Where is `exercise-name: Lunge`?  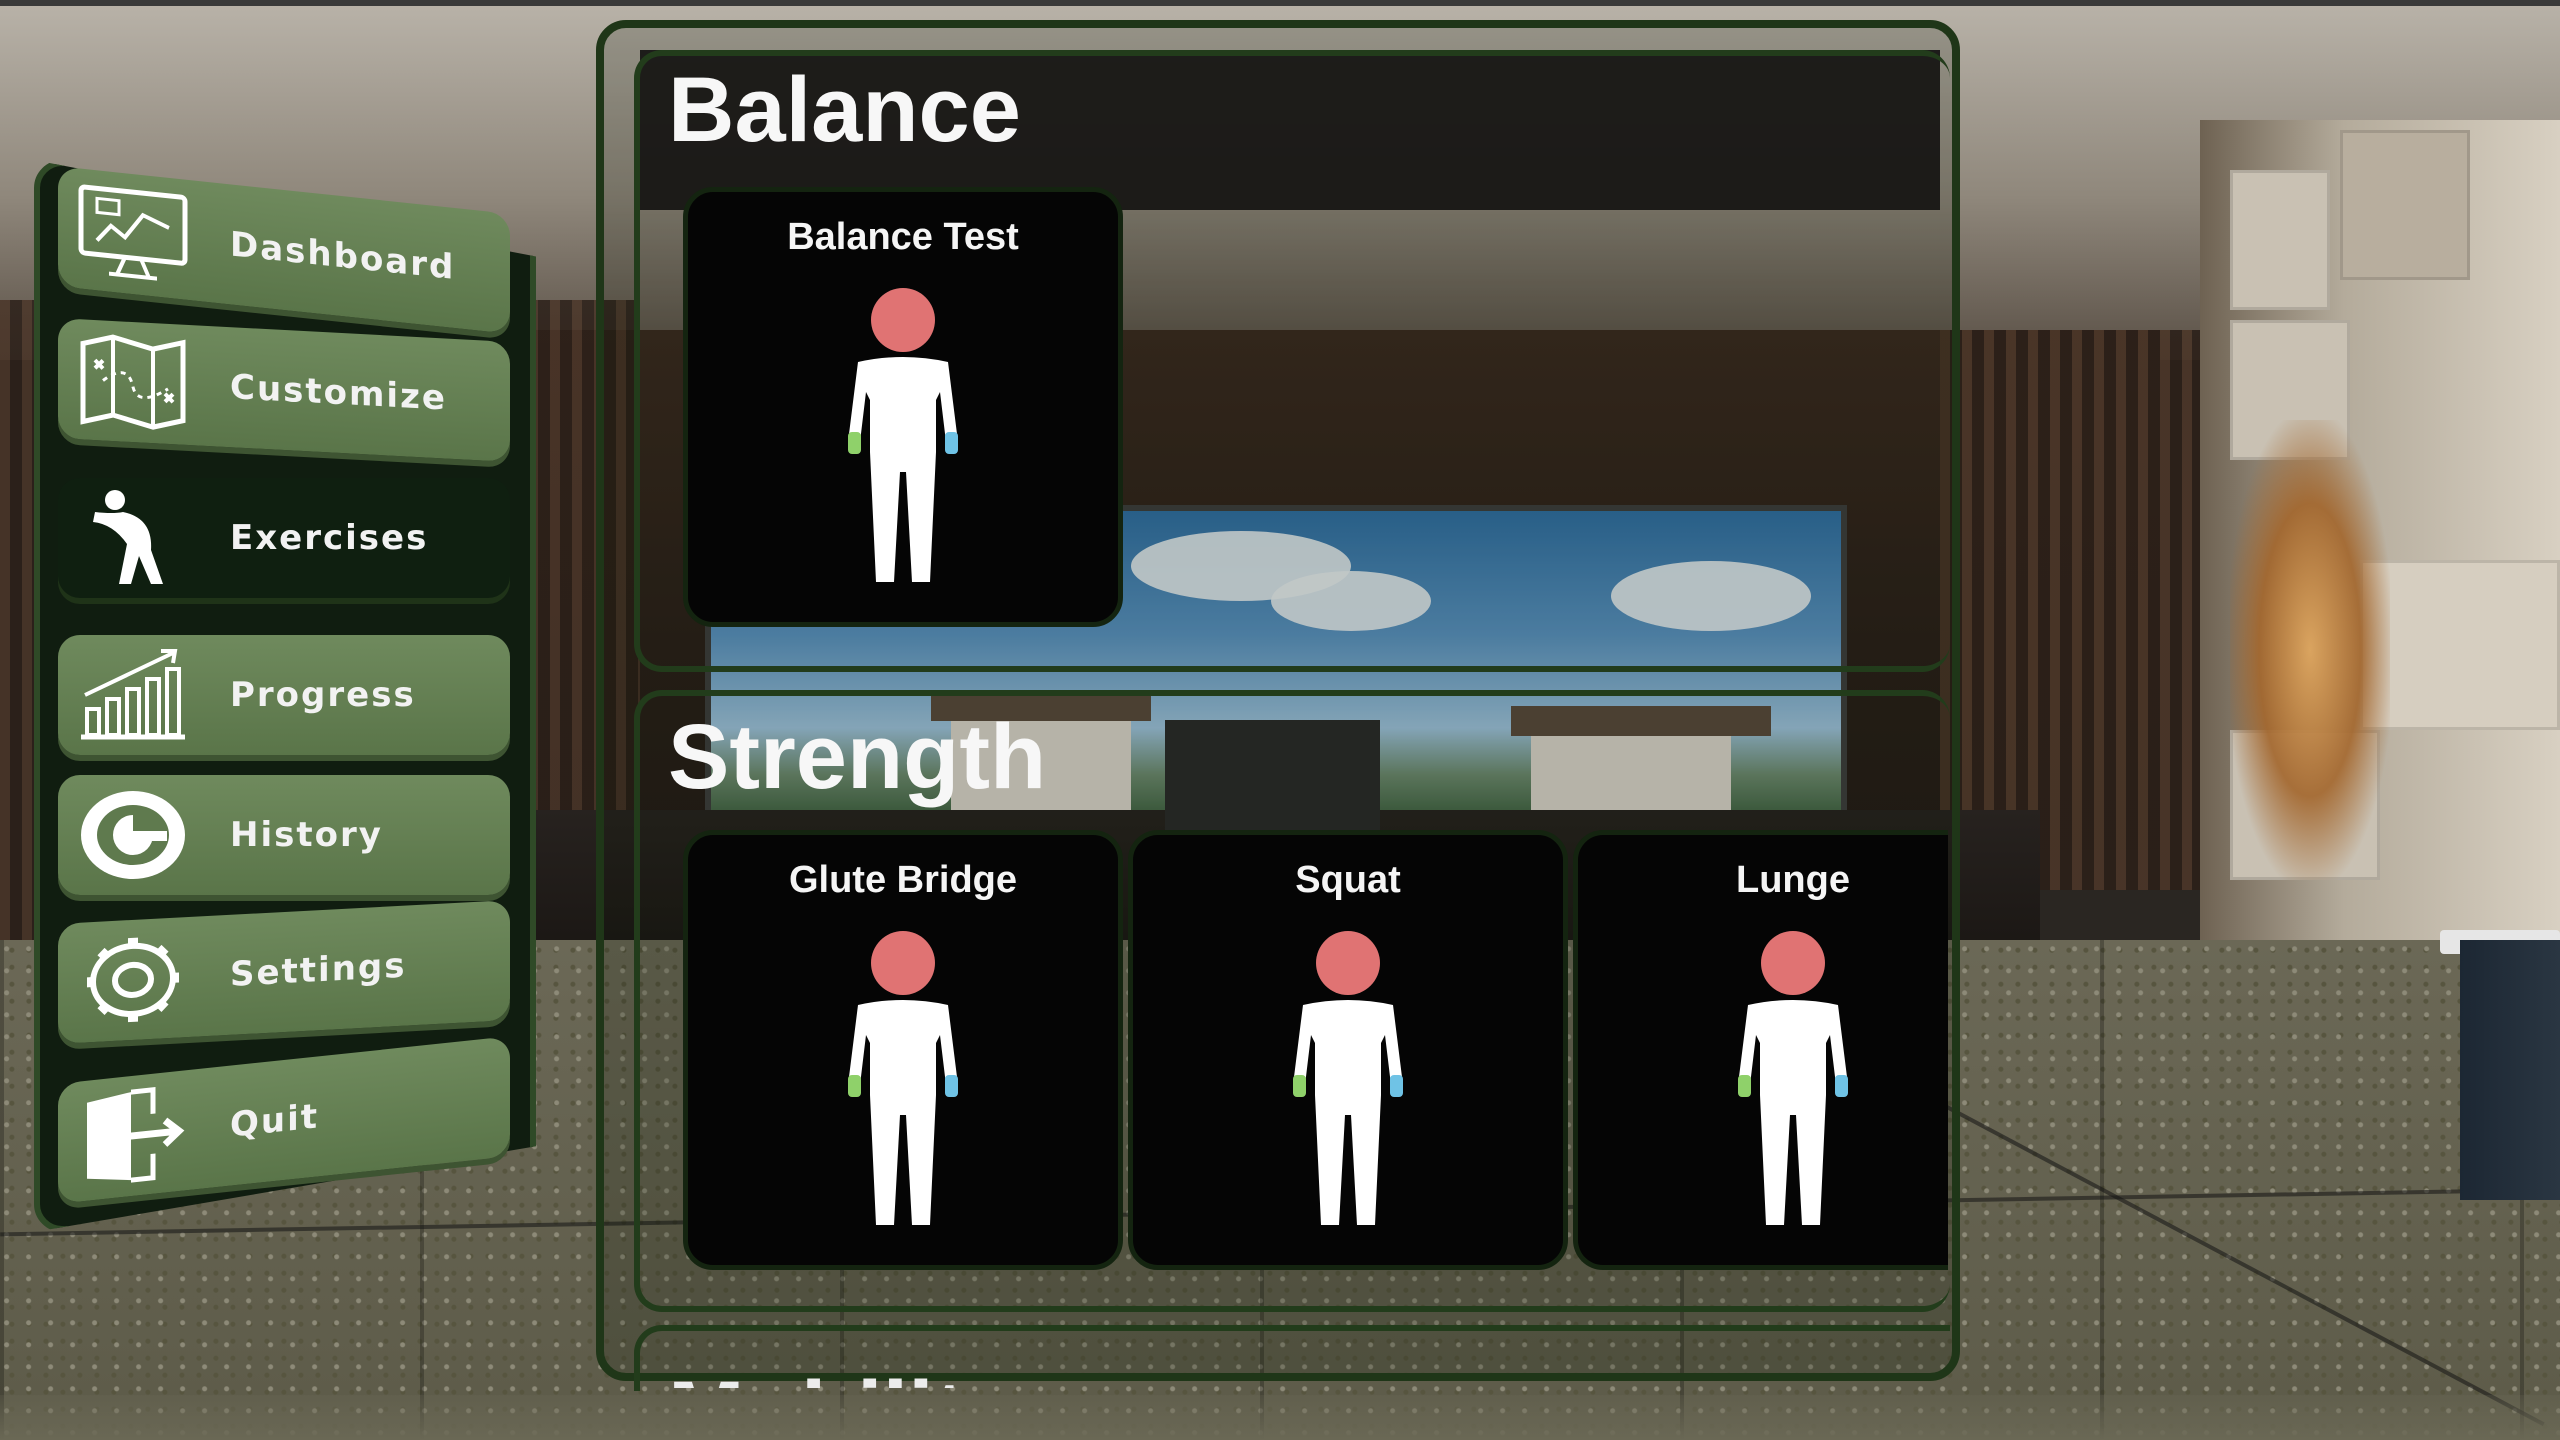 exercise-name: Lunge is located at coordinates (1793, 880).